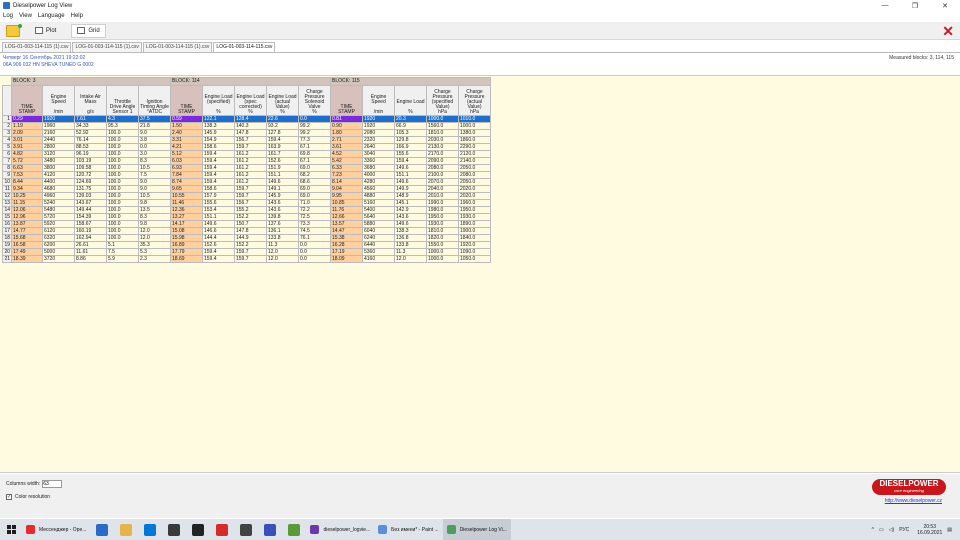 This screenshot has width=960, height=540. Describe the element at coordinates (346, 224) in the screenshot. I see `table-cell: 13.57` at that location.